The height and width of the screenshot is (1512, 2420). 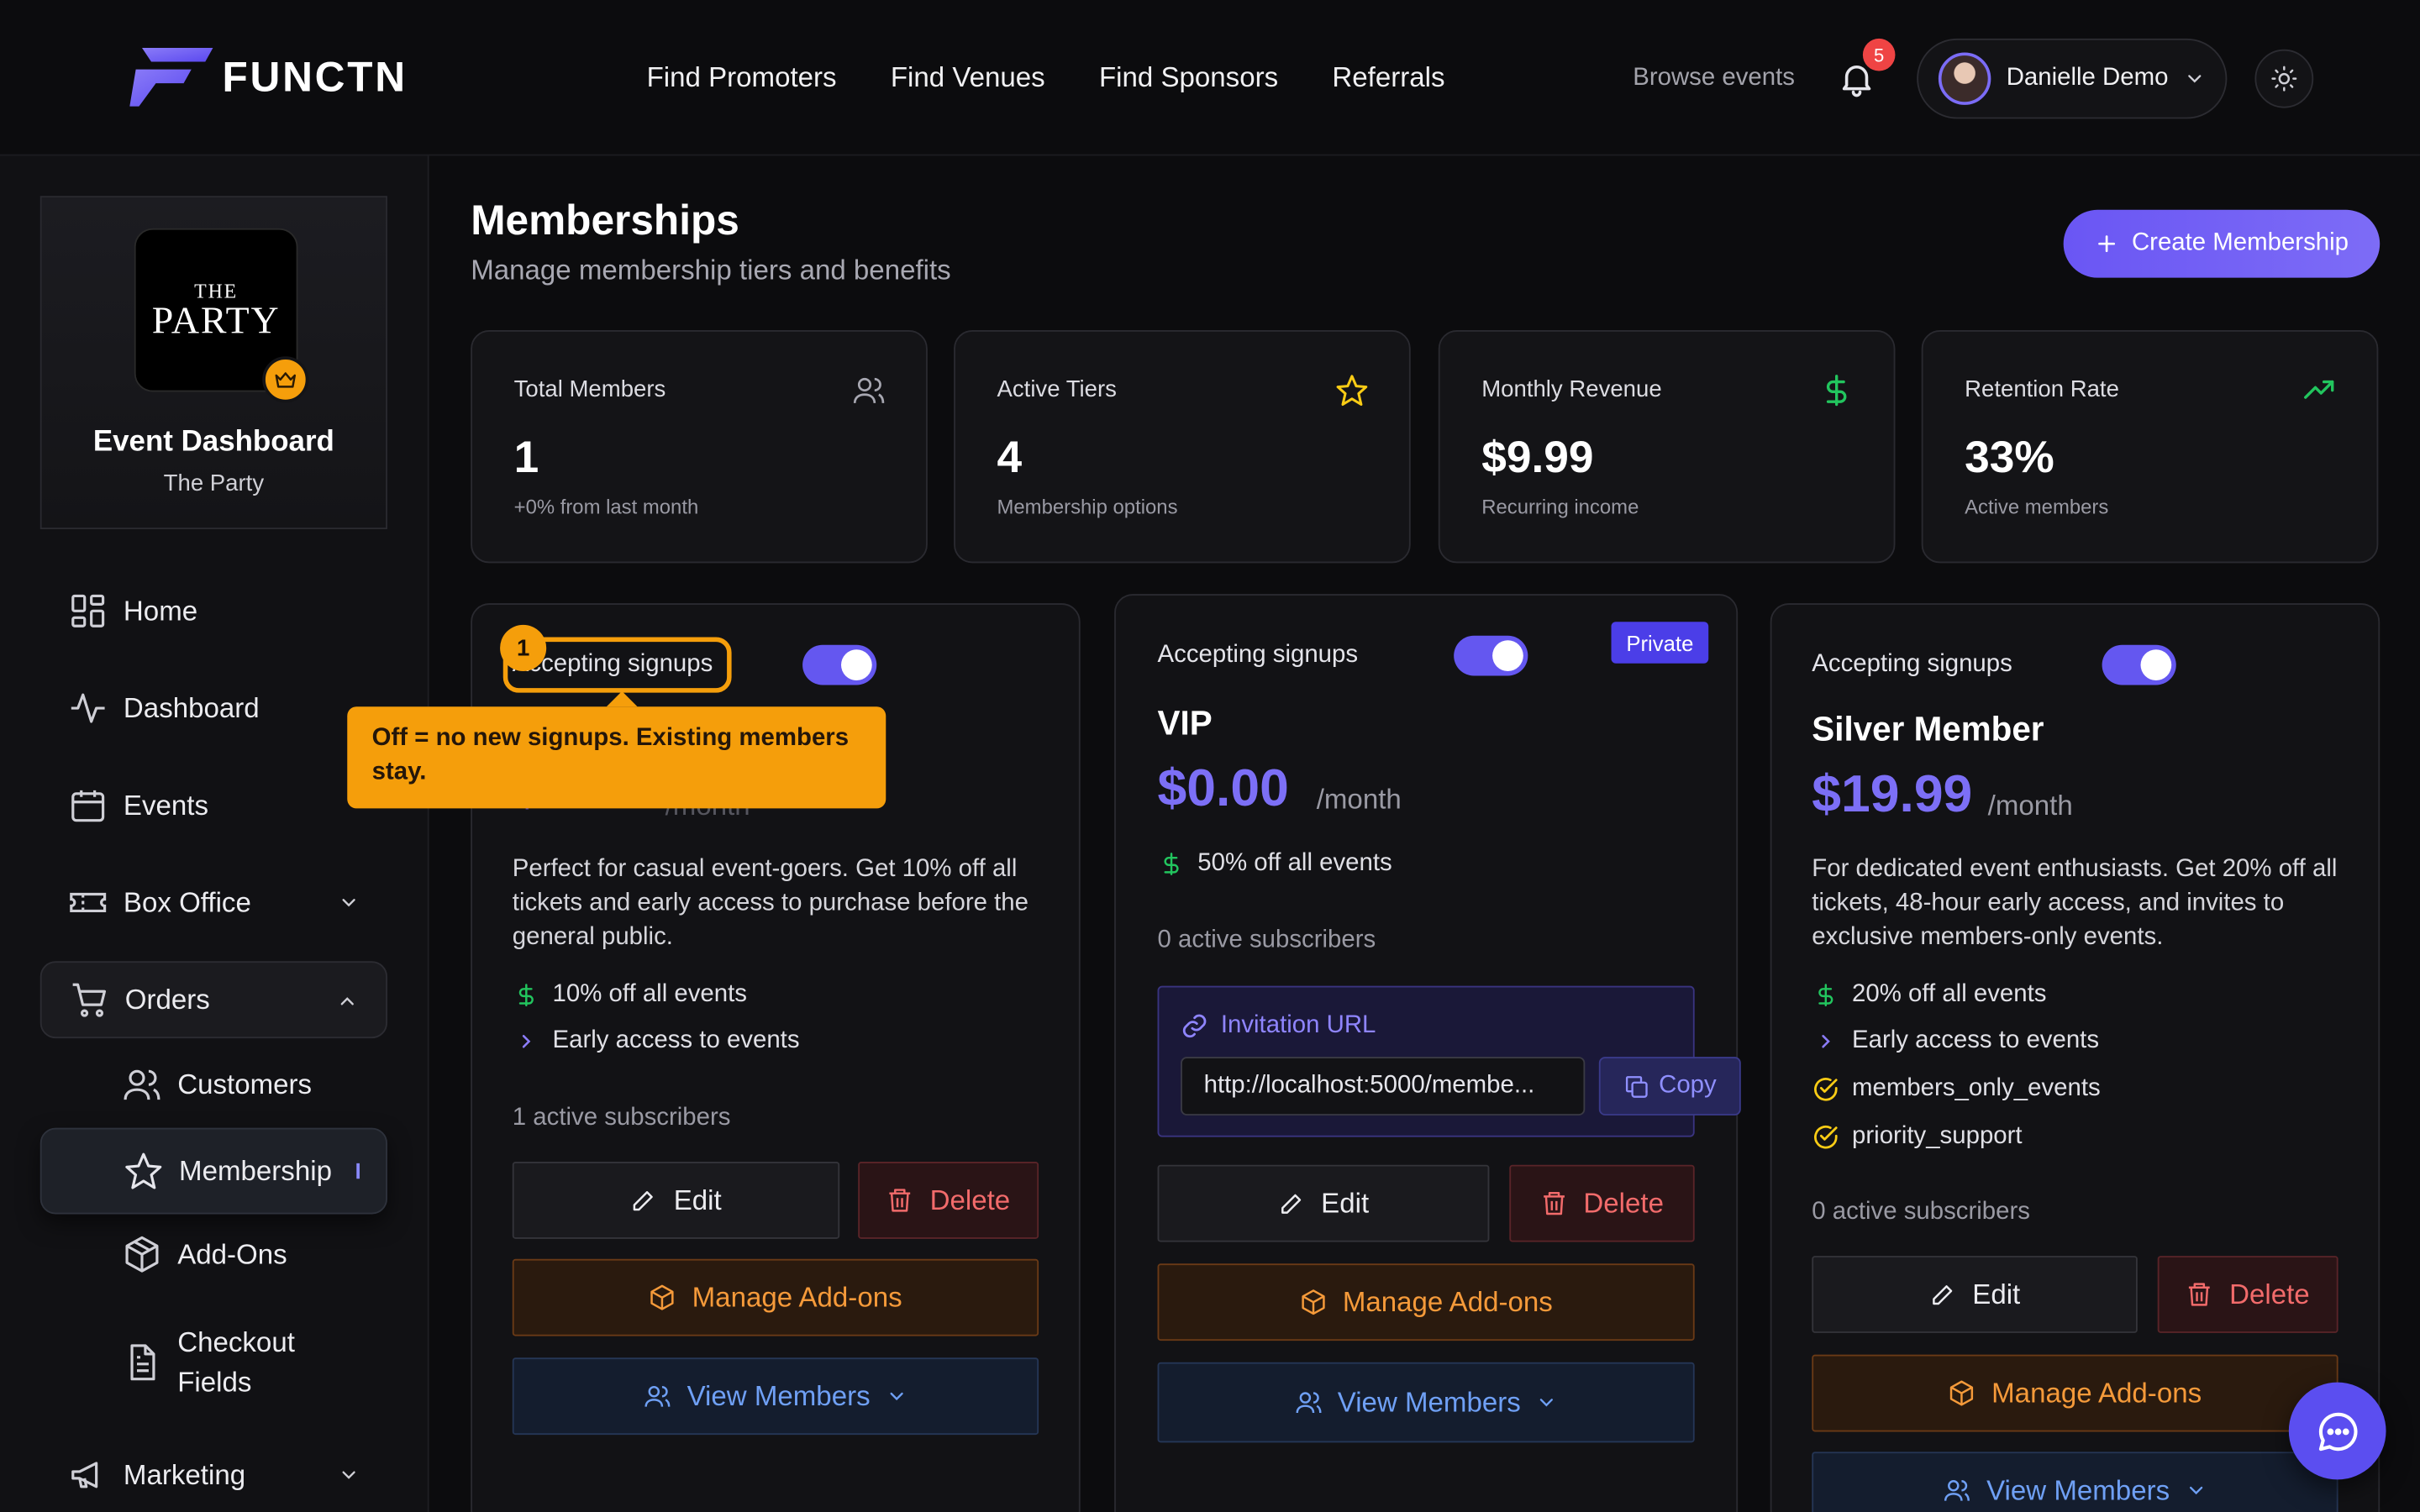 What do you see at coordinates (285, 379) in the screenshot?
I see `crown-icon` at bounding box center [285, 379].